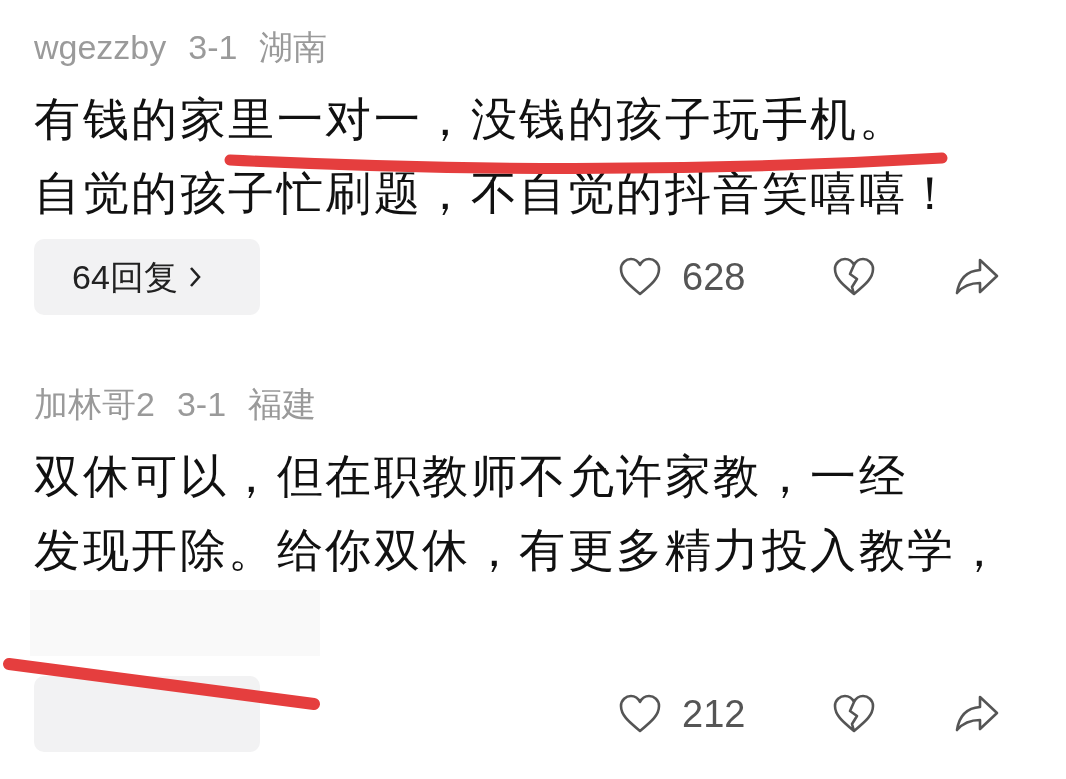 This screenshot has width=1066, height=779. I want to click on user-name: wgezzby, so click(100, 47).